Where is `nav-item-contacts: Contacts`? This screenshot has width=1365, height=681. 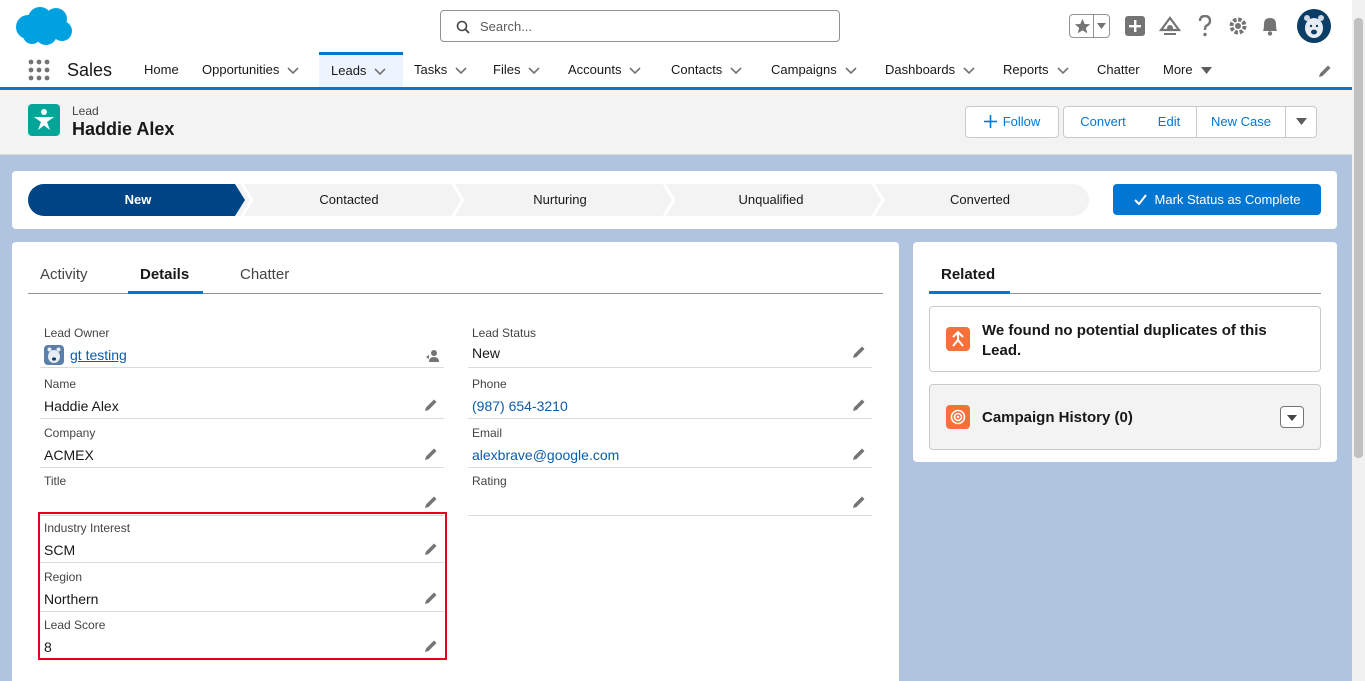
nav-item-contacts: Contacts is located at coordinates (706, 69).